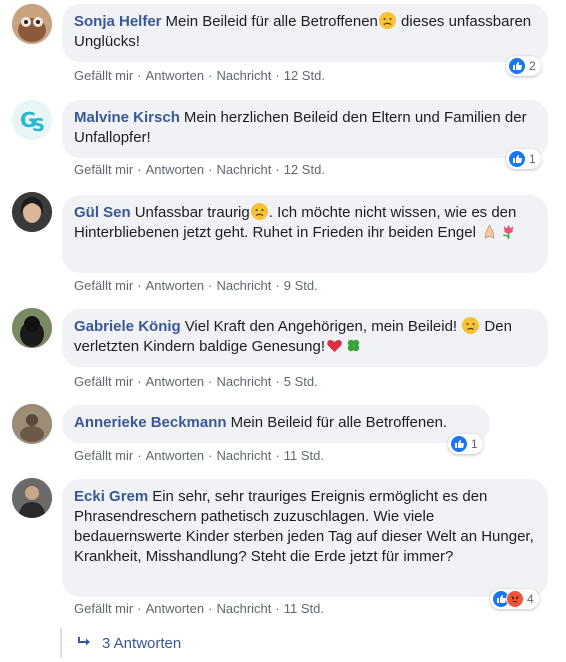 The height and width of the screenshot is (662, 566). I want to click on reply-arrow-icon, so click(85, 643).